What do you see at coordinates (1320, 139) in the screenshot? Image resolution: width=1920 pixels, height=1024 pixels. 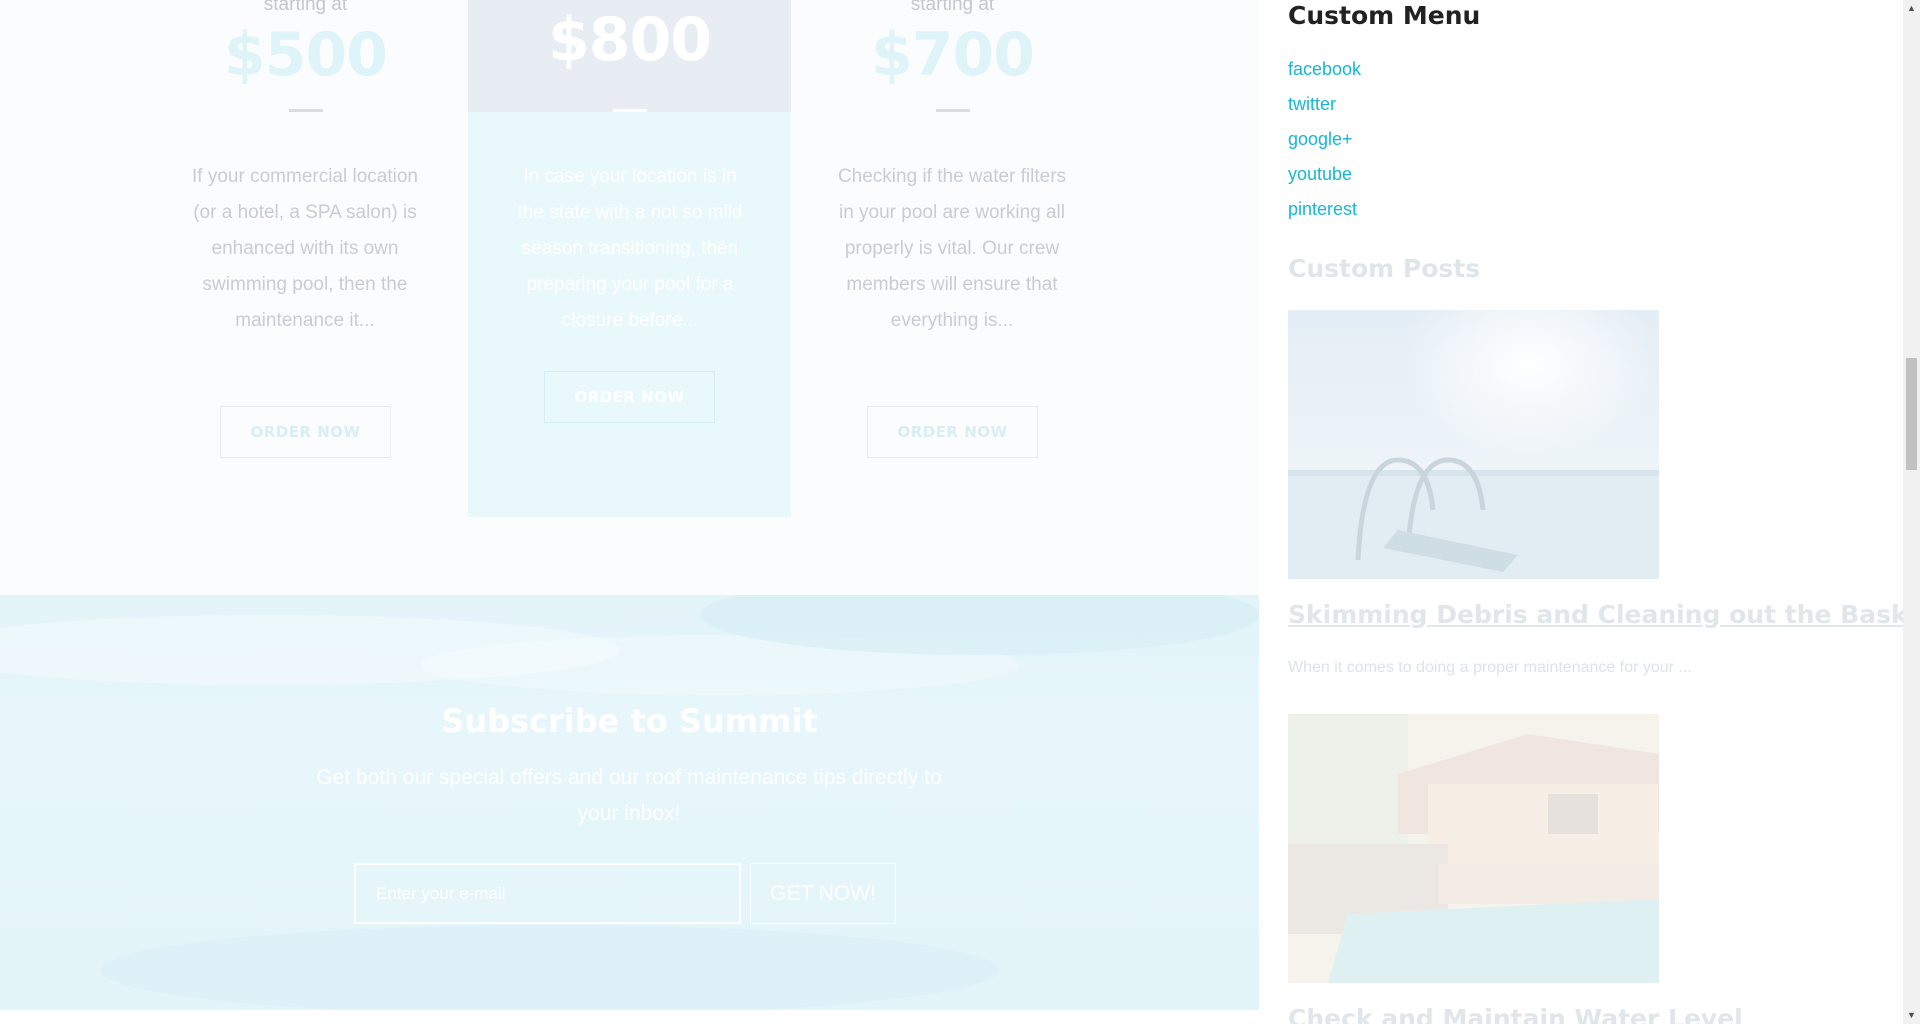 I see `menu-link-google-plus: google+` at bounding box center [1320, 139].